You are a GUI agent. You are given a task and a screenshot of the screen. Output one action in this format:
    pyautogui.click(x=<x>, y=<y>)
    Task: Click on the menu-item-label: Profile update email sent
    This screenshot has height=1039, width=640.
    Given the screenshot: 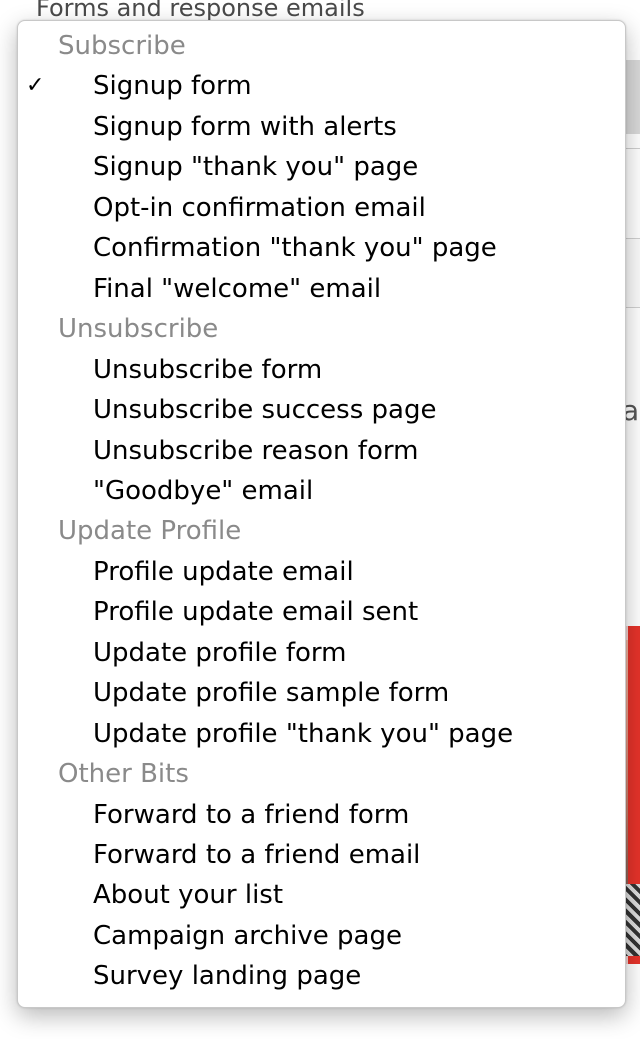 What is the action you would take?
    pyautogui.click(x=256, y=612)
    